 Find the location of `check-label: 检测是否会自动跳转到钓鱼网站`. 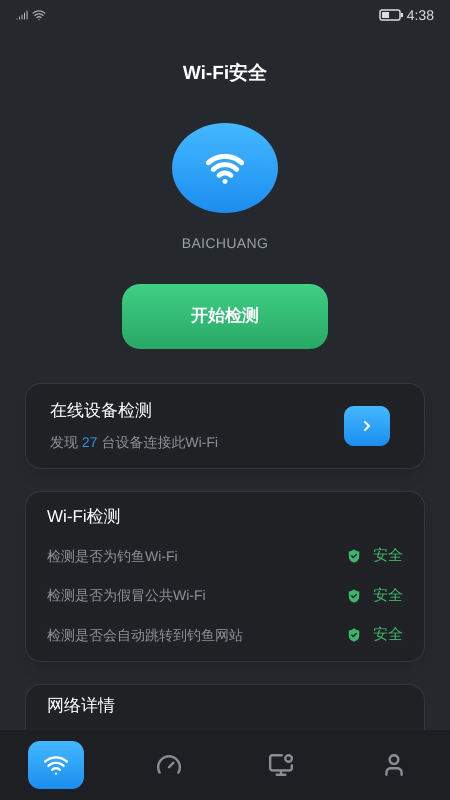

check-label: 检测是否会自动跳转到钓鱼网站 is located at coordinates (145, 635).